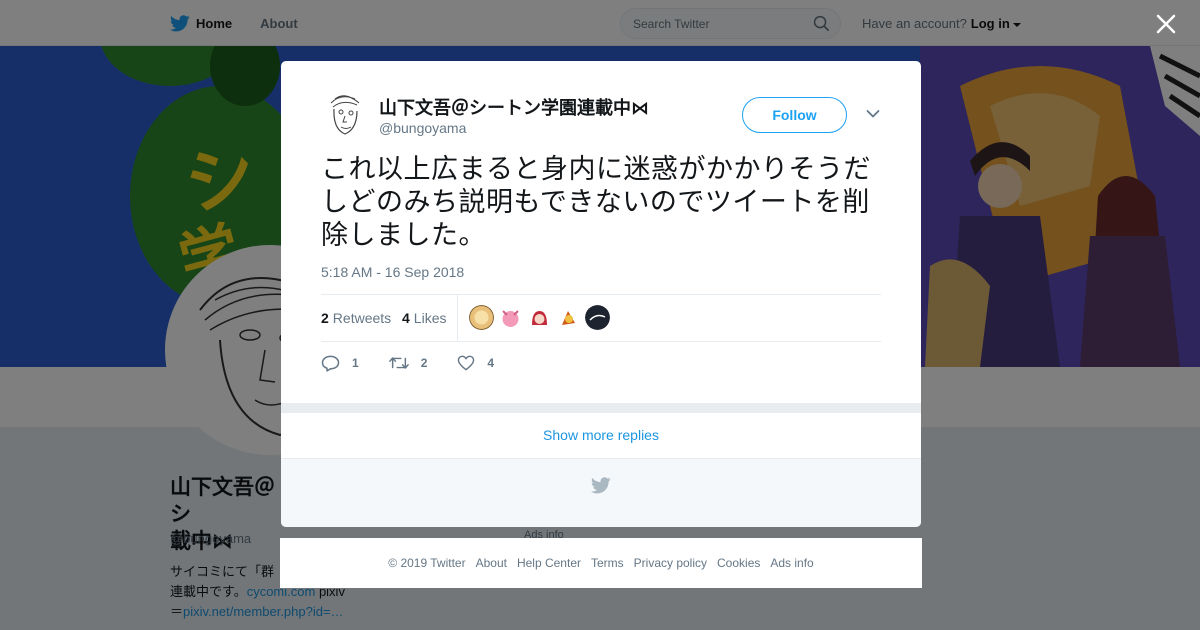  I want to click on footer-ads-link: Ads info, so click(791, 563).